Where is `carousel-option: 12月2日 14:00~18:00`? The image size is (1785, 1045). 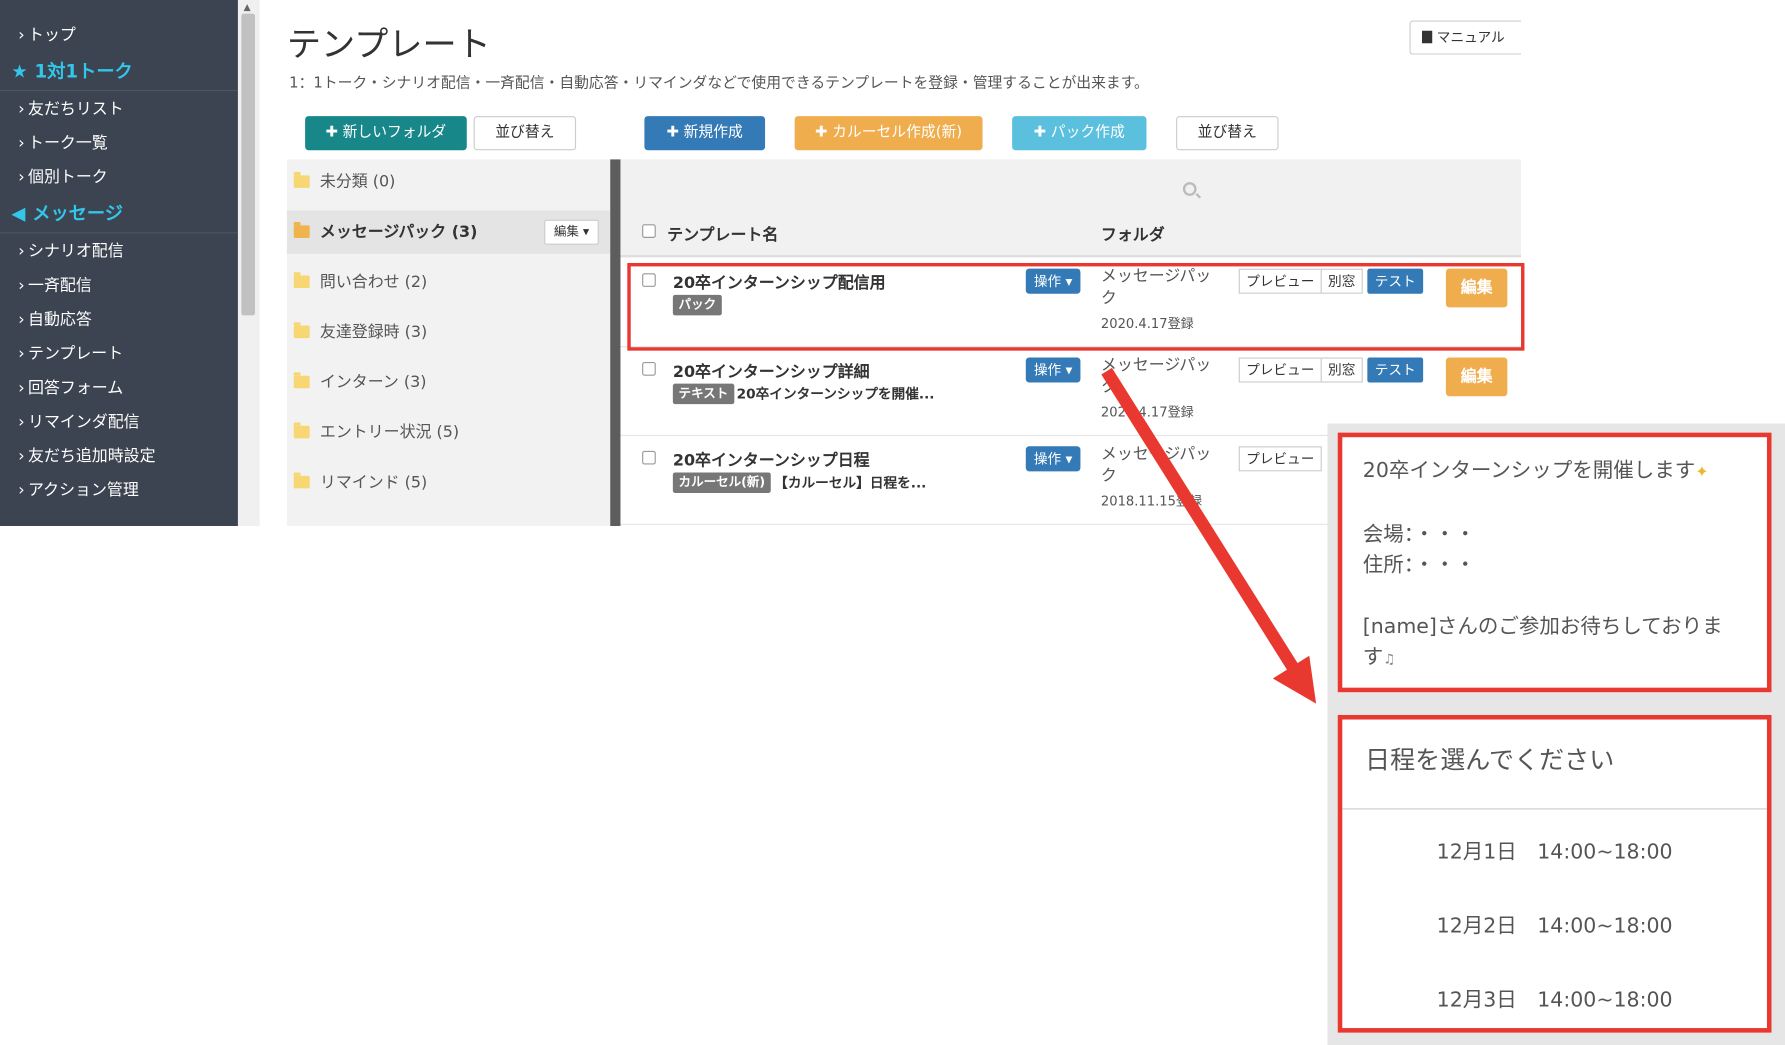 carousel-option: 12月2日 14:00~18:00 is located at coordinates (1554, 925).